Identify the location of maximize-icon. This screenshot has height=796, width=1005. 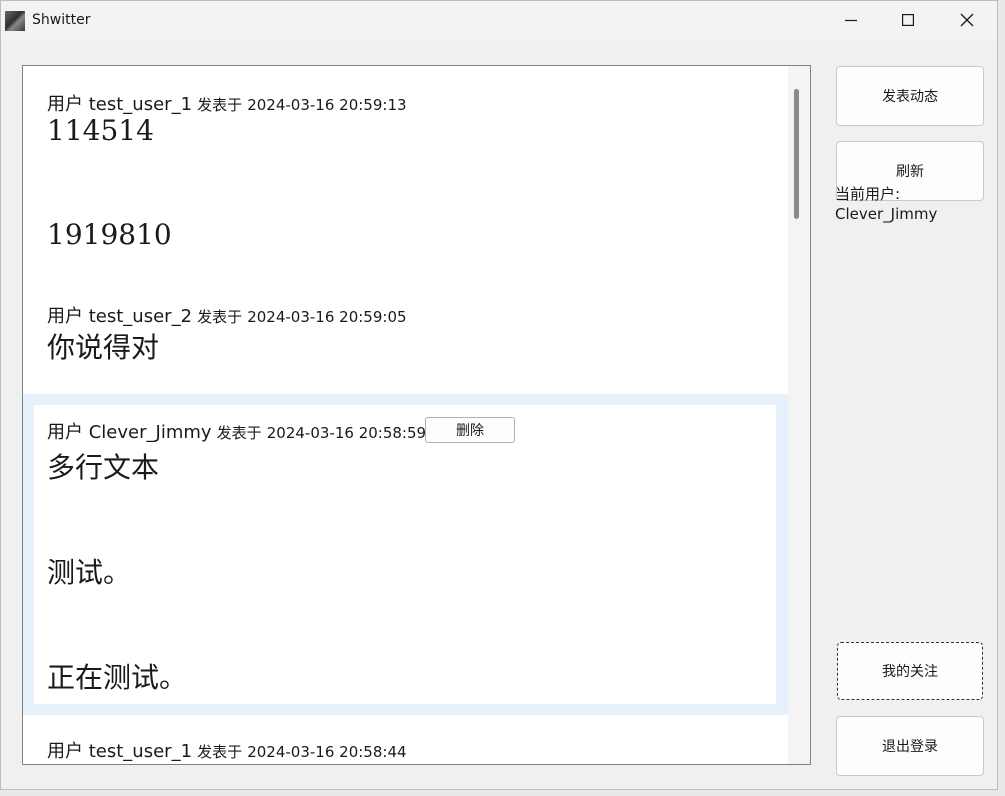
(908, 20).